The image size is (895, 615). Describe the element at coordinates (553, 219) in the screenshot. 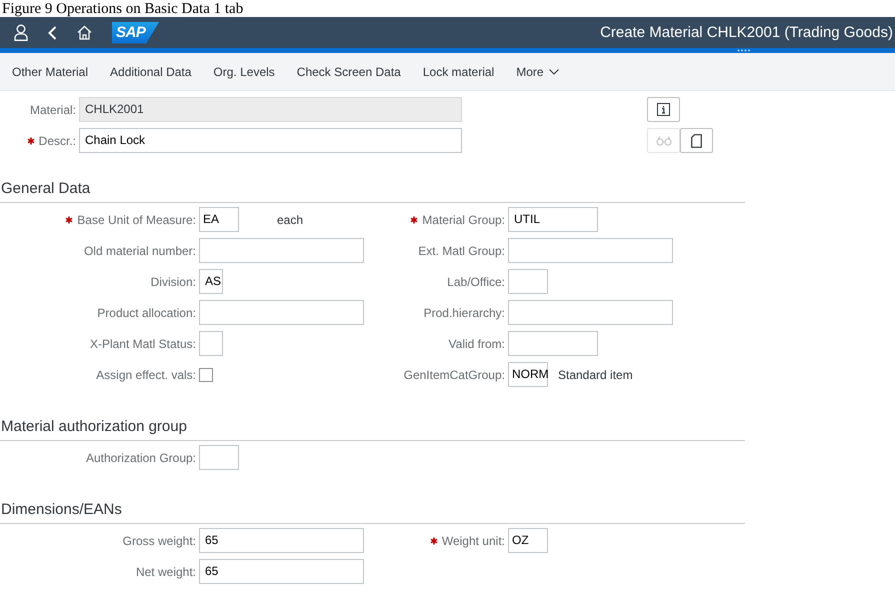

I see `input-field: UTIL` at that location.